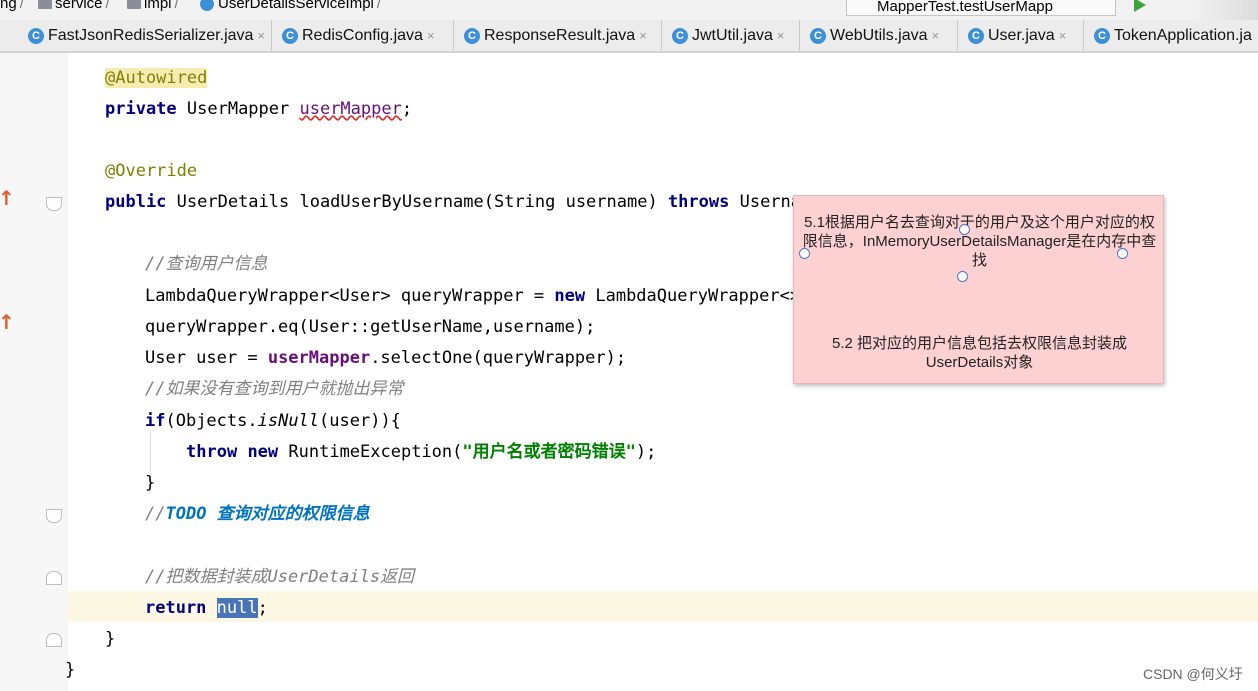  I want to click on tab-token-application: C TokenApplication.ja, so click(1171, 35).